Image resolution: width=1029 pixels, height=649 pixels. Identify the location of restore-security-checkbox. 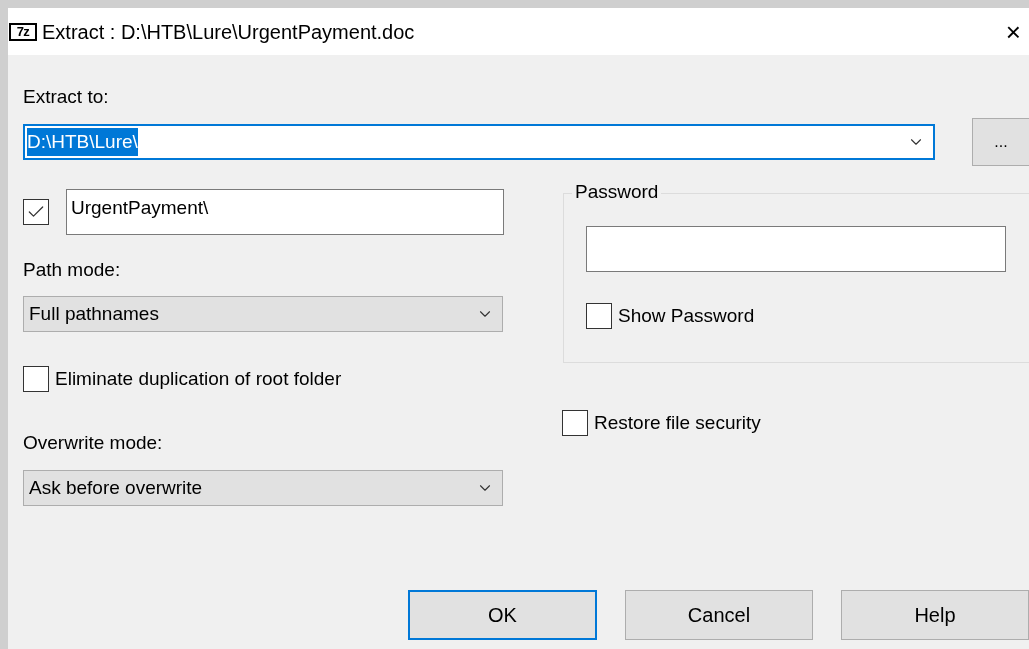
(575, 423).